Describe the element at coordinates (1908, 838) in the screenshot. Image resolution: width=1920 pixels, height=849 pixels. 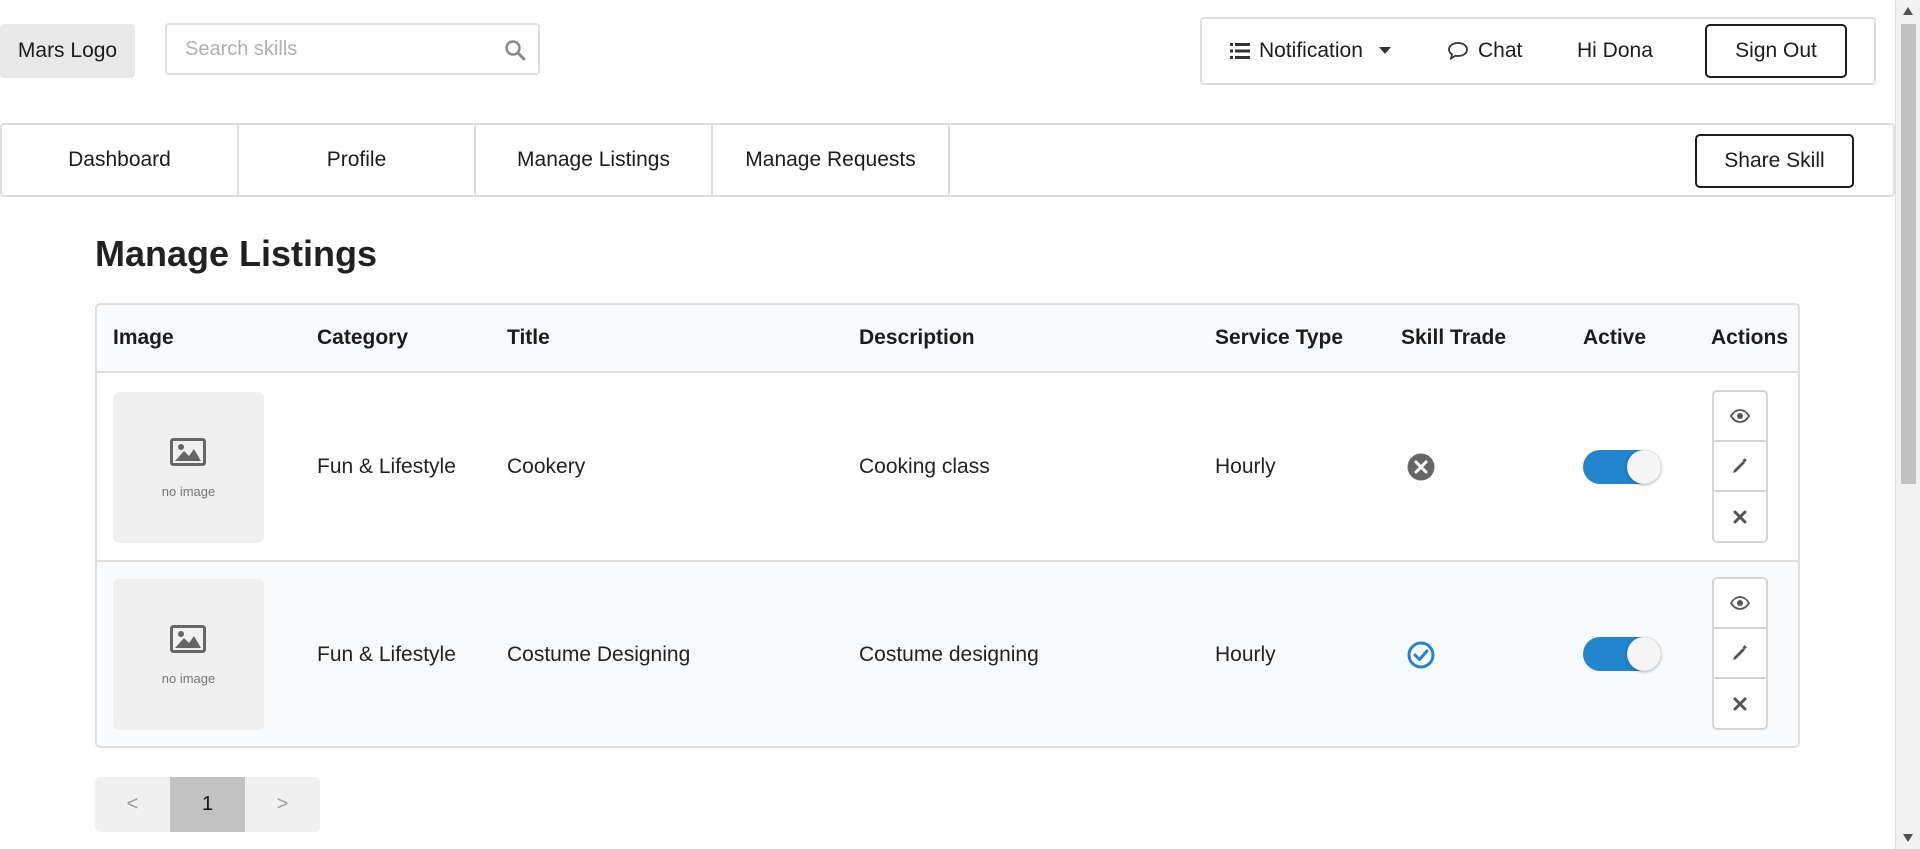
I see `scroll-down-arrow-icon` at that location.